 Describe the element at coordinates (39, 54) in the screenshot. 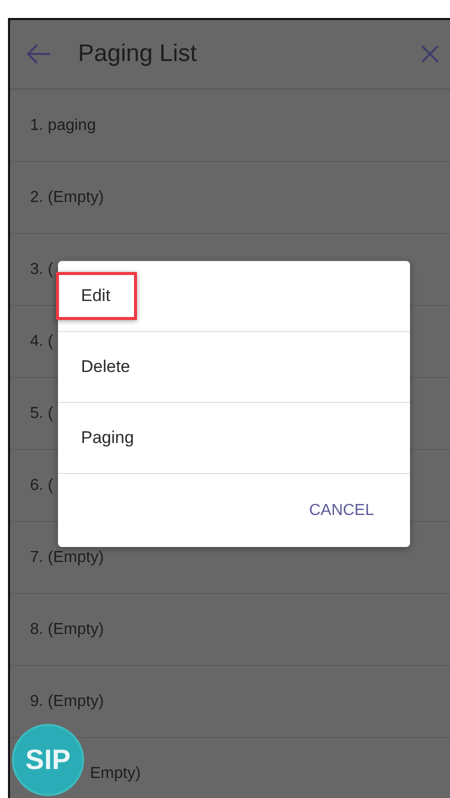

I see `back-arrow-icon` at that location.